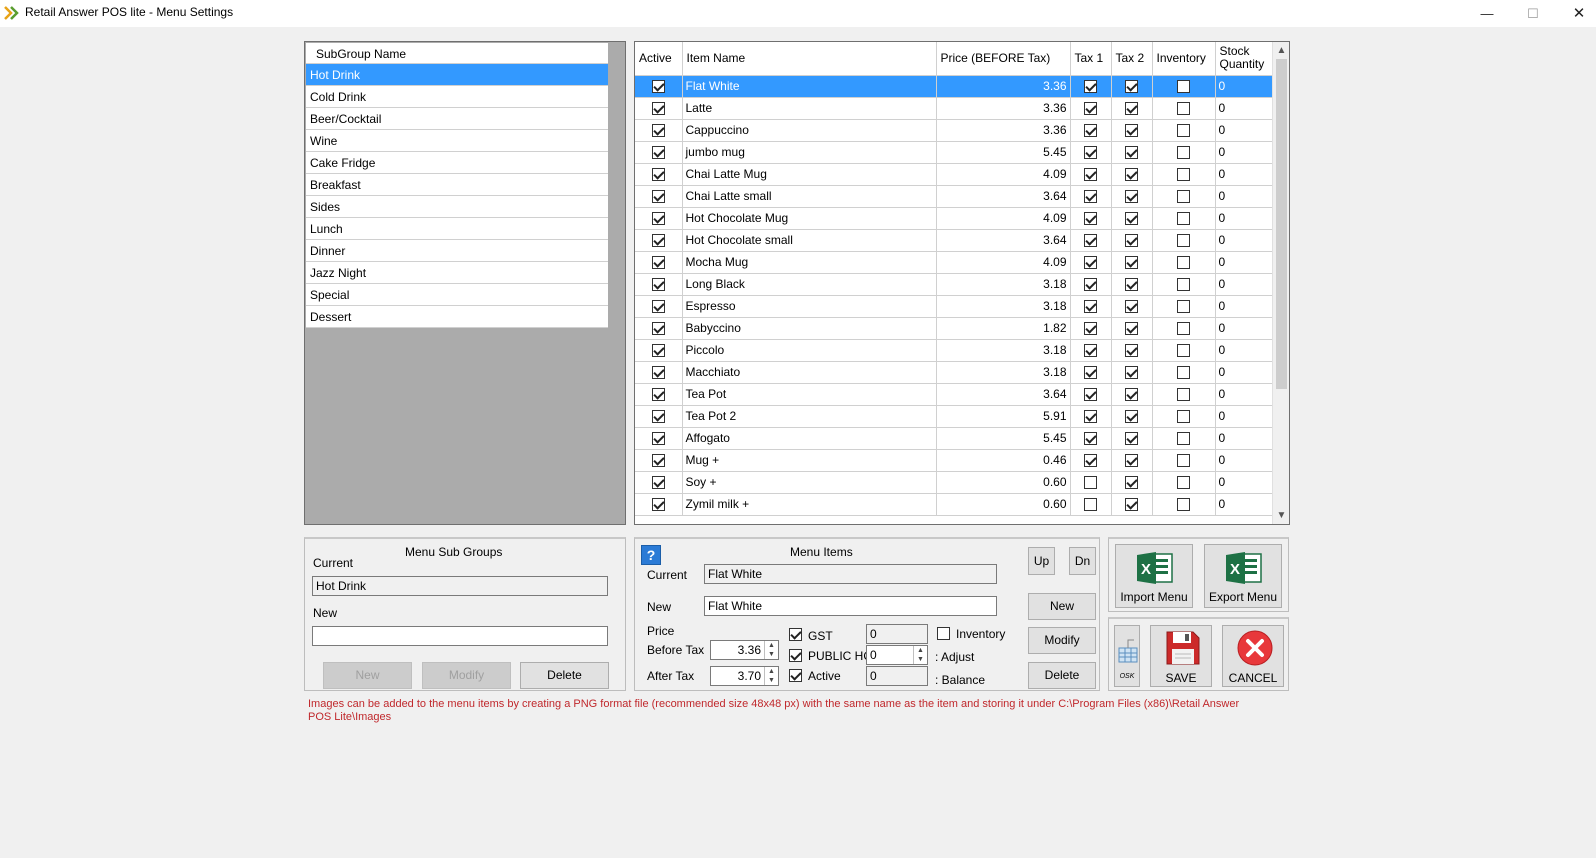 This screenshot has height=858, width=1596. What do you see at coordinates (1003, 328) in the screenshot?
I see `price-cell: 1.82` at bounding box center [1003, 328].